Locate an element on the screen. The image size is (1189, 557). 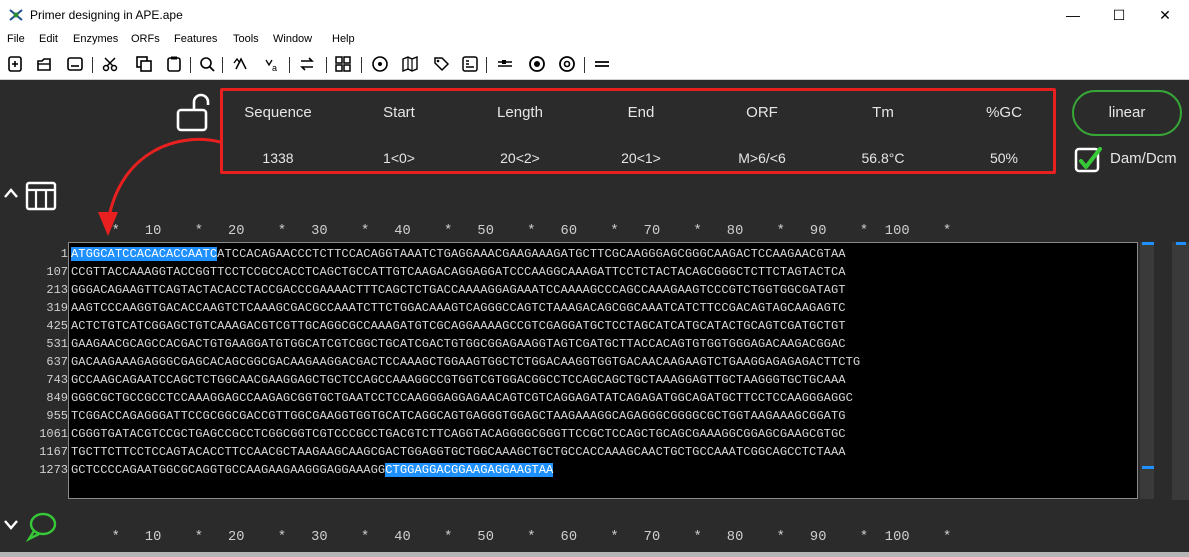
line-number: 1167 is located at coordinates (53, 452).